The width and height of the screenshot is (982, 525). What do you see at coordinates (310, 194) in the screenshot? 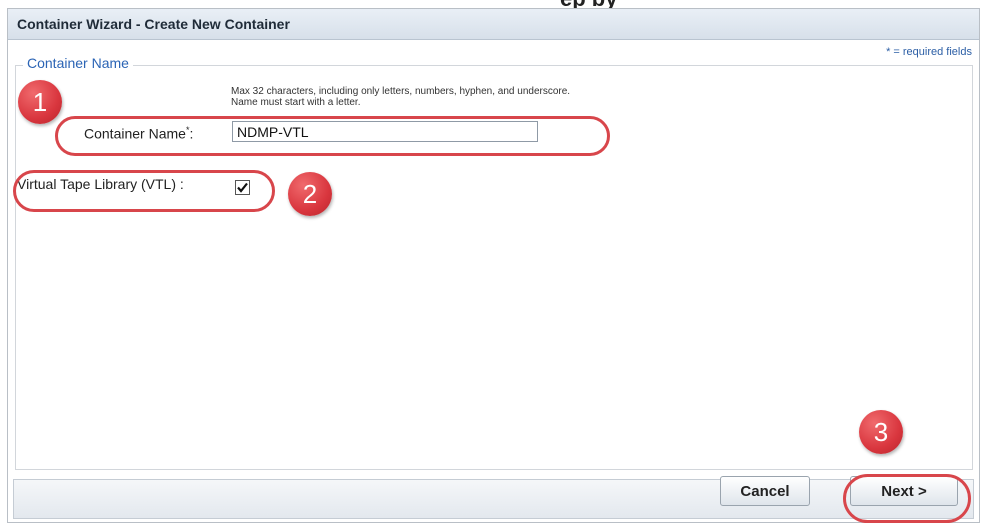
I see `callout-badge-2: 2` at bounding box center [310, 194].